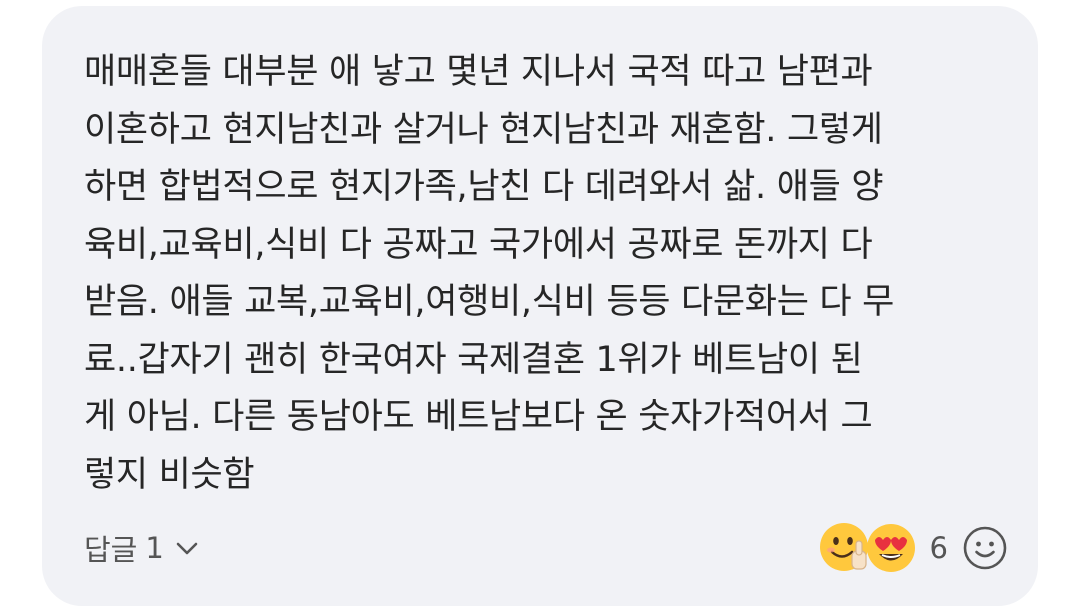  I want to click on chevron-down-icon, so click(187, 548).